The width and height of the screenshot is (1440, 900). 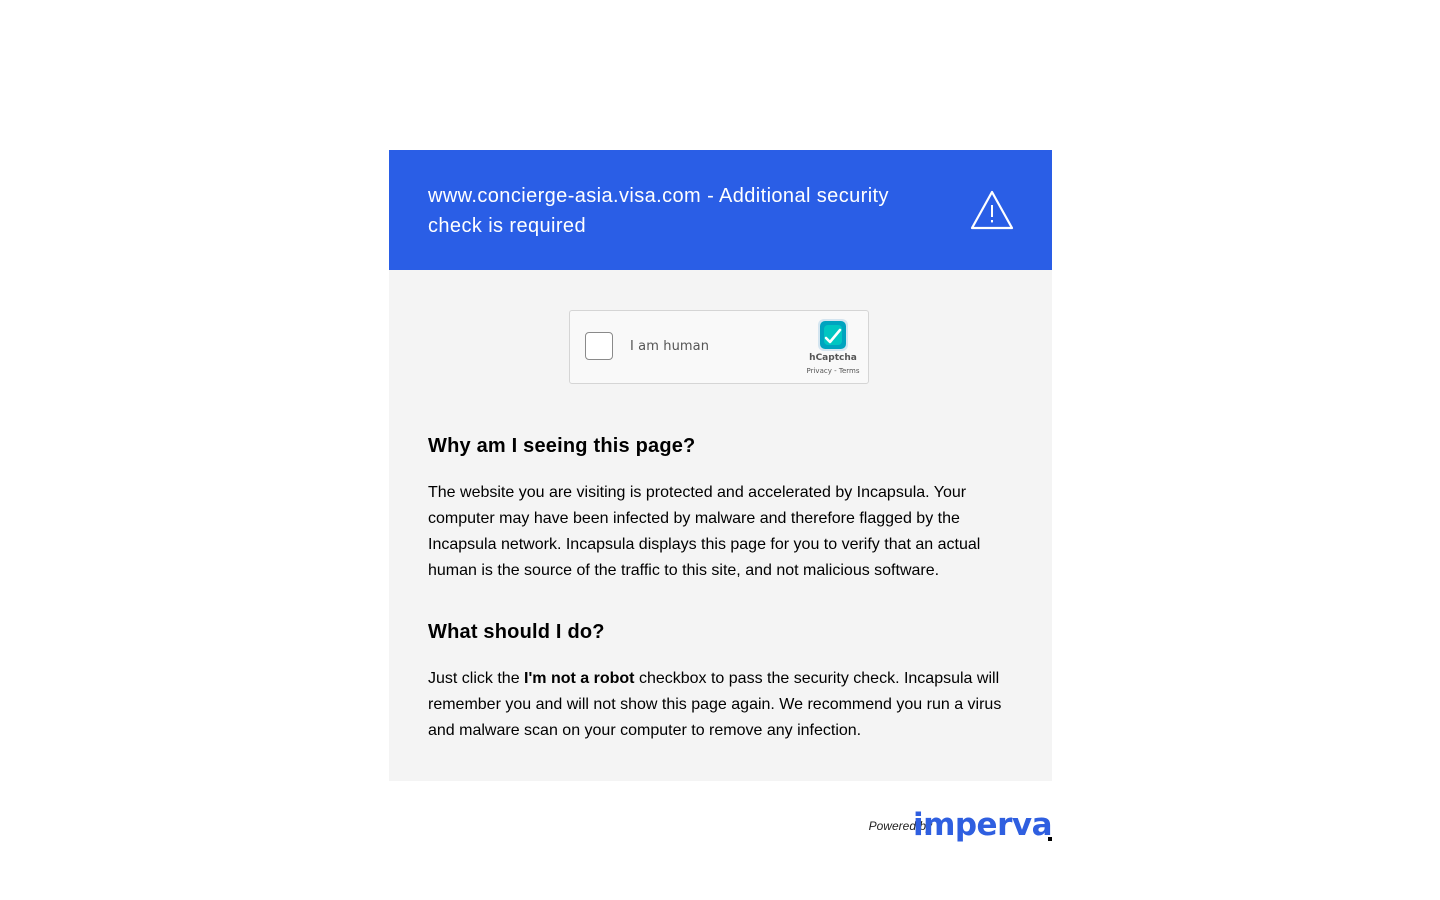 I want to click on captcha-label: I am human, so click(x=670, y=346).